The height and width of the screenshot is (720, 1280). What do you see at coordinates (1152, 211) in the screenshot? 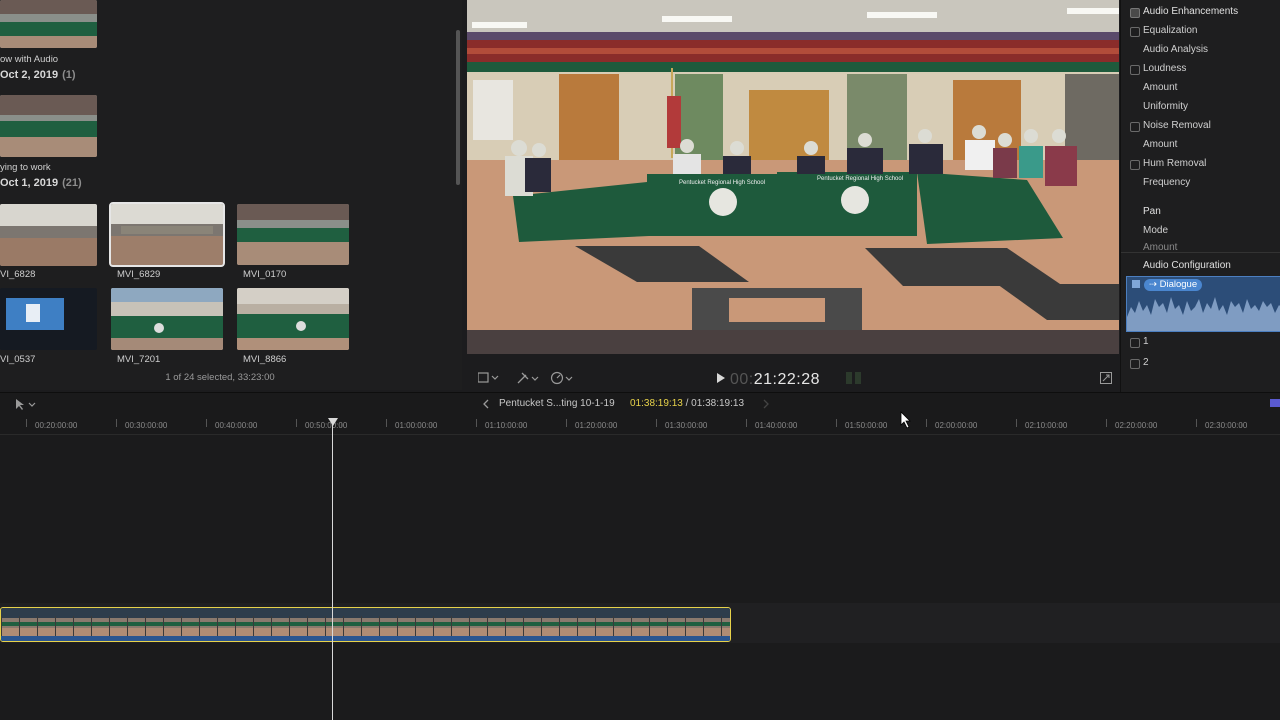
I see `pan-header: Pan` at bounding box center [1152, 211].